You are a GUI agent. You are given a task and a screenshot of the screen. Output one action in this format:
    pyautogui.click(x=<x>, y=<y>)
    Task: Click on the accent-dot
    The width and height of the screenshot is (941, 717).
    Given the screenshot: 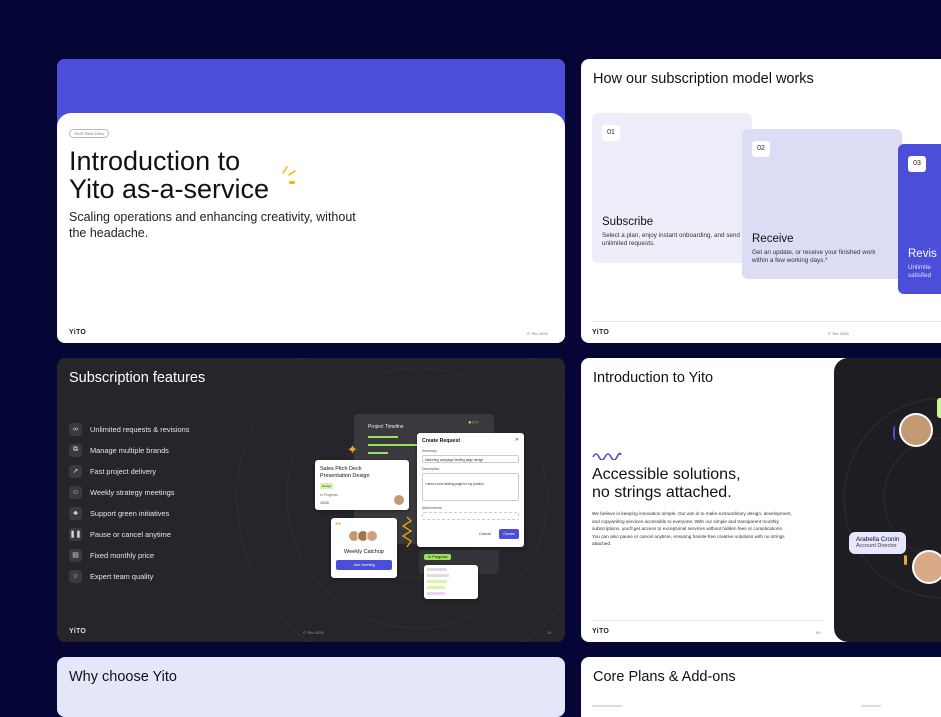 What is the action you would take?
    pyautogui.click(x=292, y=182)
    